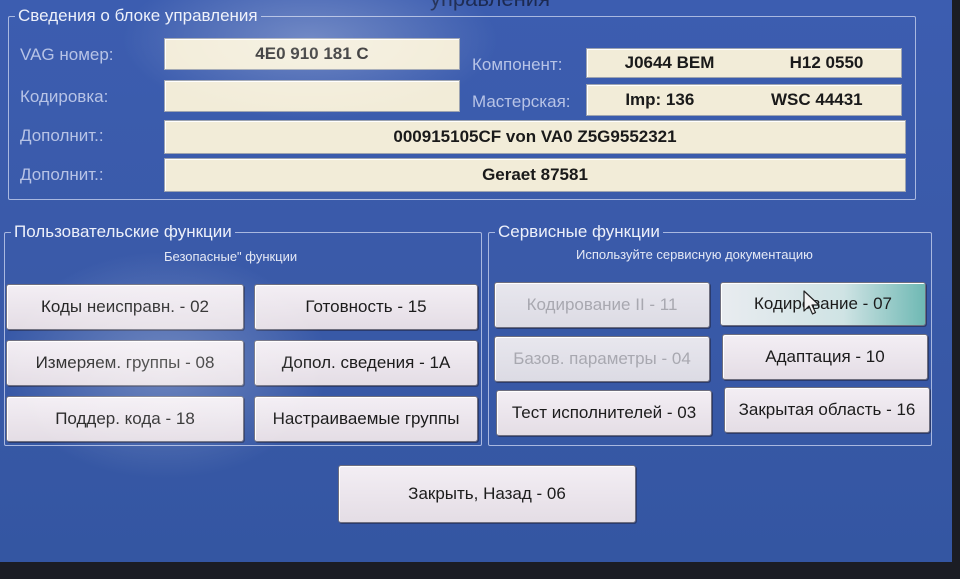  What do you see at coordinates (125, 307) in the screenshot?
I see `fault-codes-button: Коды неисправн. - 02` at bounding box center [125, 307].